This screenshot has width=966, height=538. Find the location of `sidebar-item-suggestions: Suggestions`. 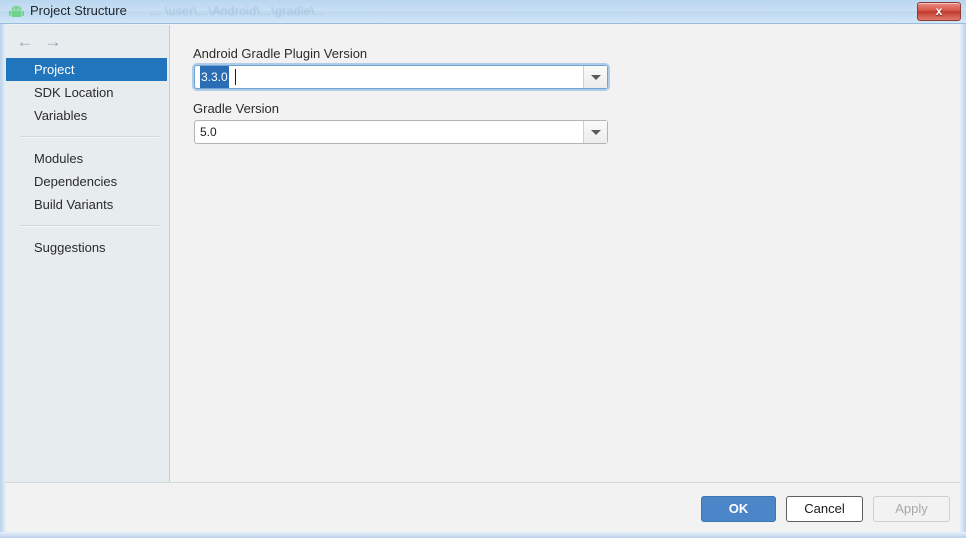

sidebar-item-suggestions: Suggestions is located at coordinates (87, 247).